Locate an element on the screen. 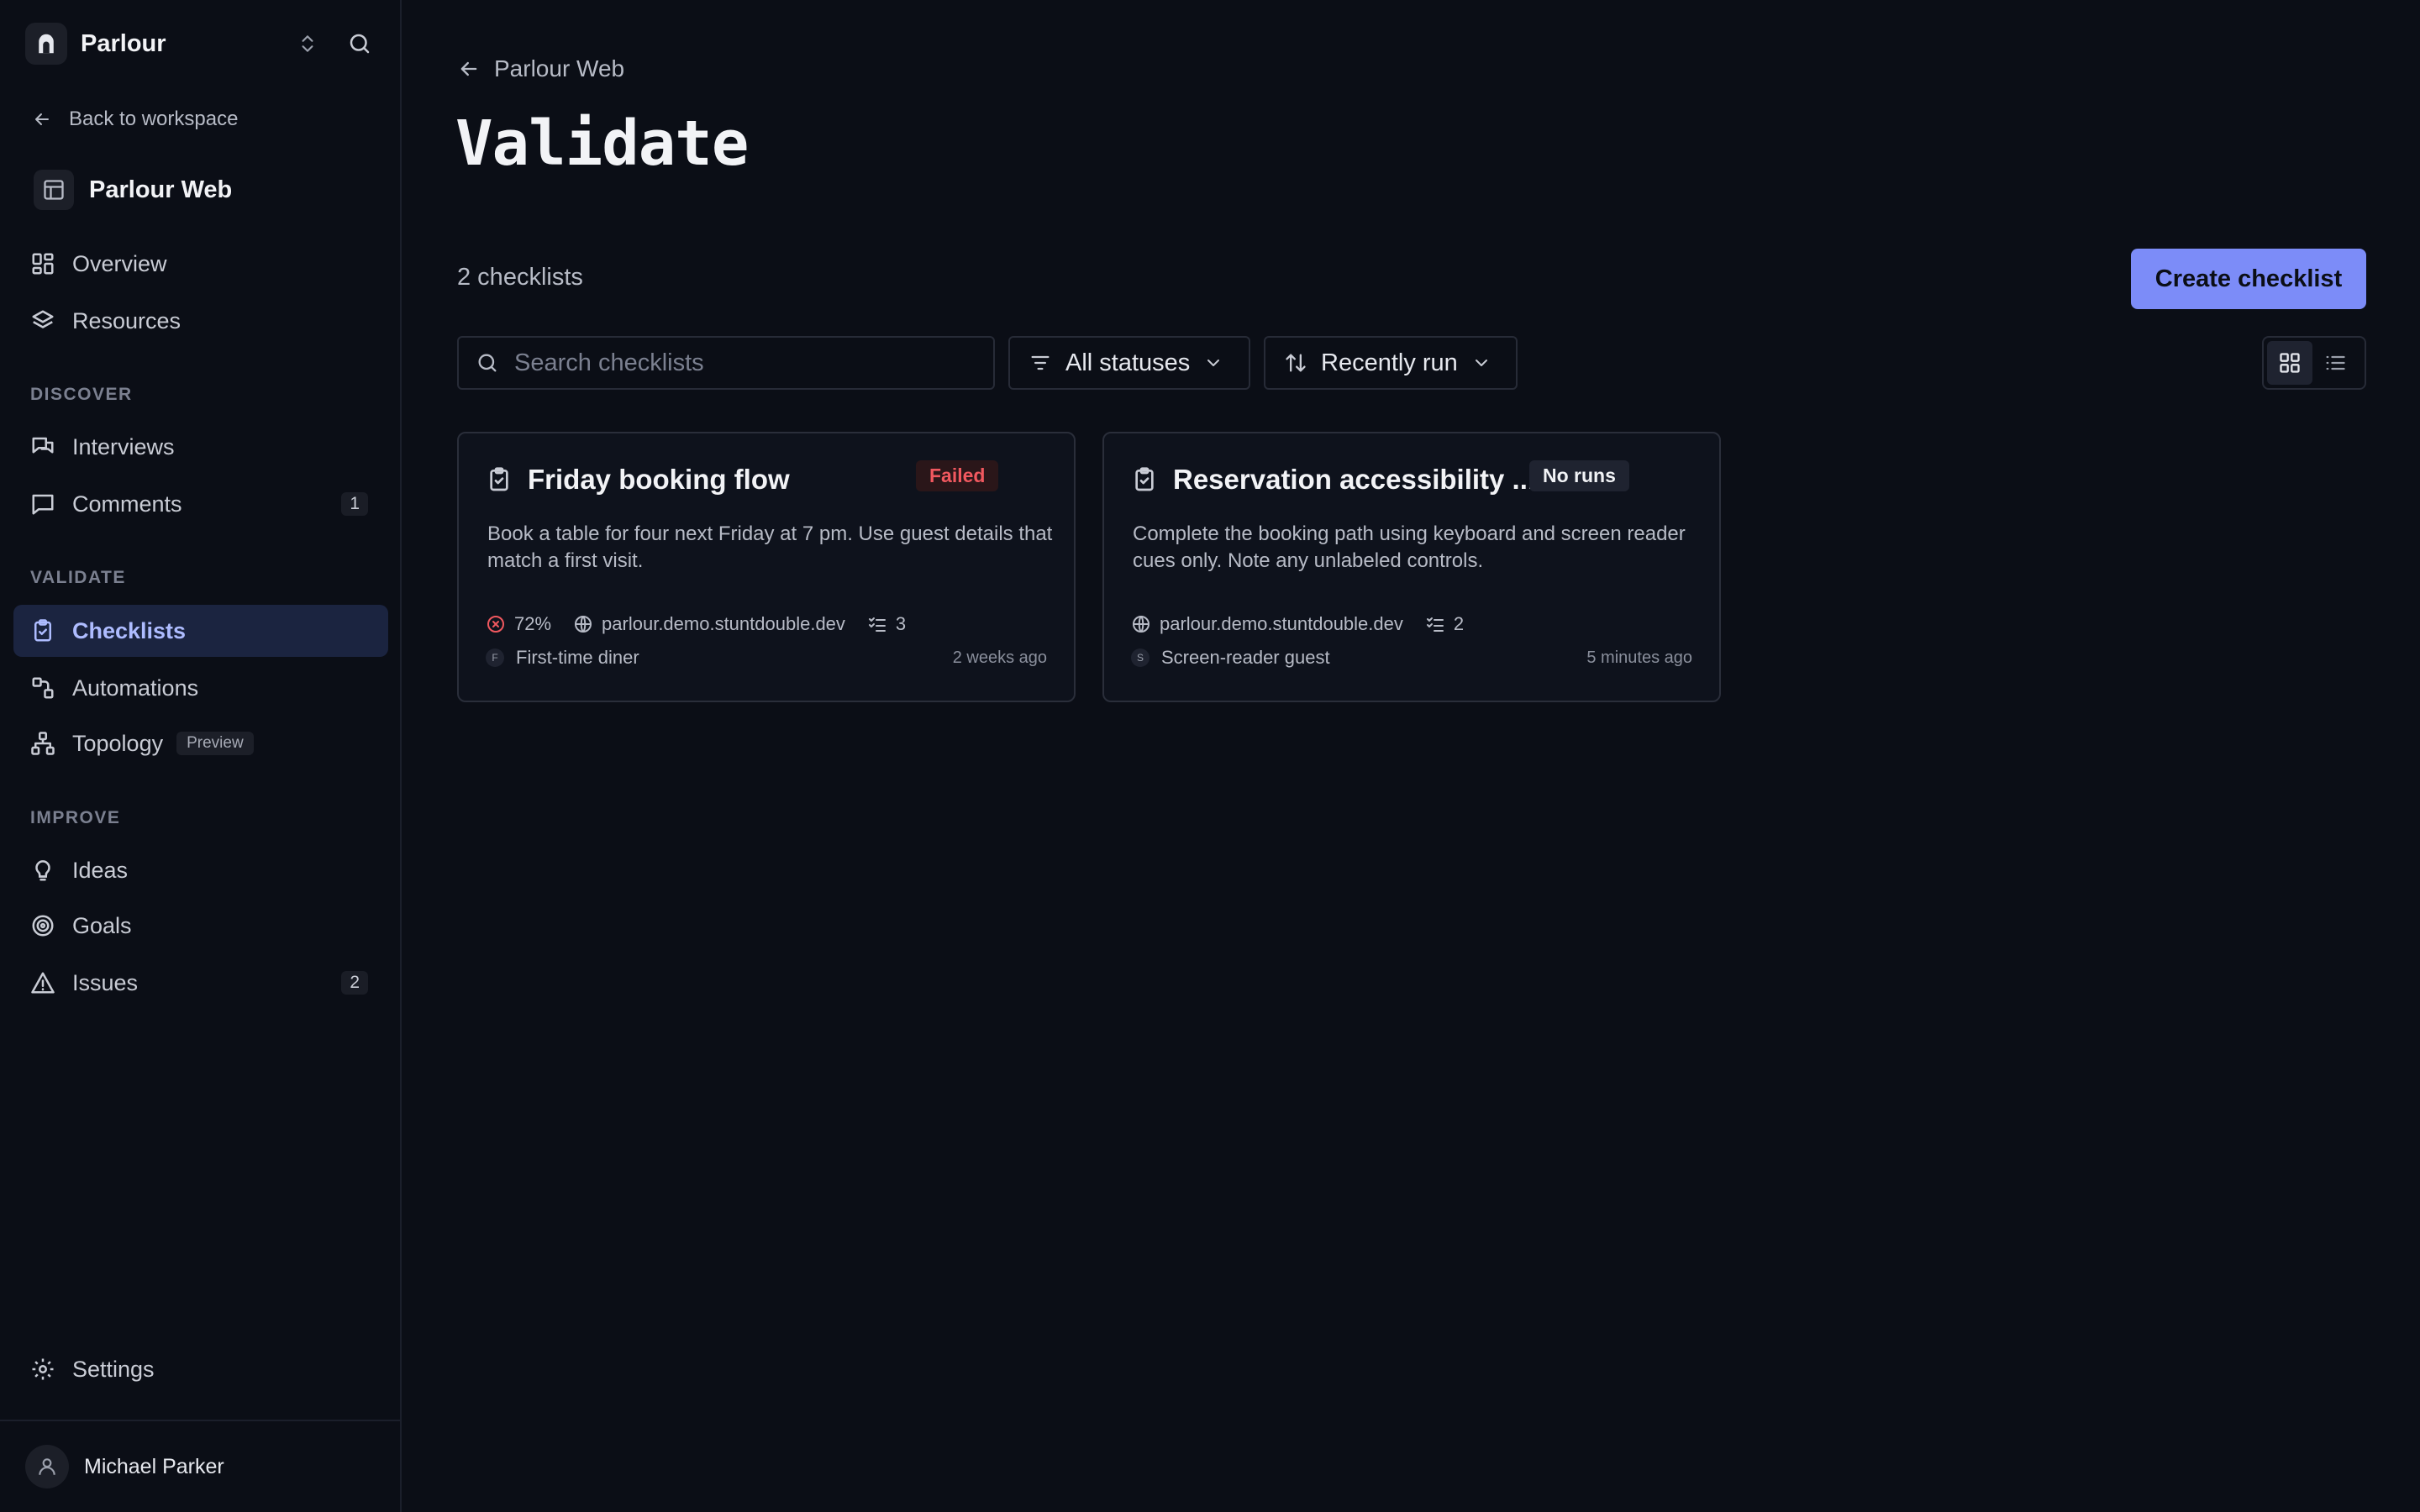 This screenshot has width=2420, height=1512. sidebar-item-label: Settings is located at coordinates (113, 1369).